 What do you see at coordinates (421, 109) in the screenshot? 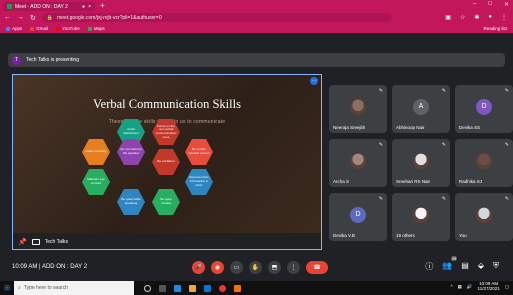
I see `participant-tile: ✎ A Abhinoop Nair` at bounding box center [421, 109].